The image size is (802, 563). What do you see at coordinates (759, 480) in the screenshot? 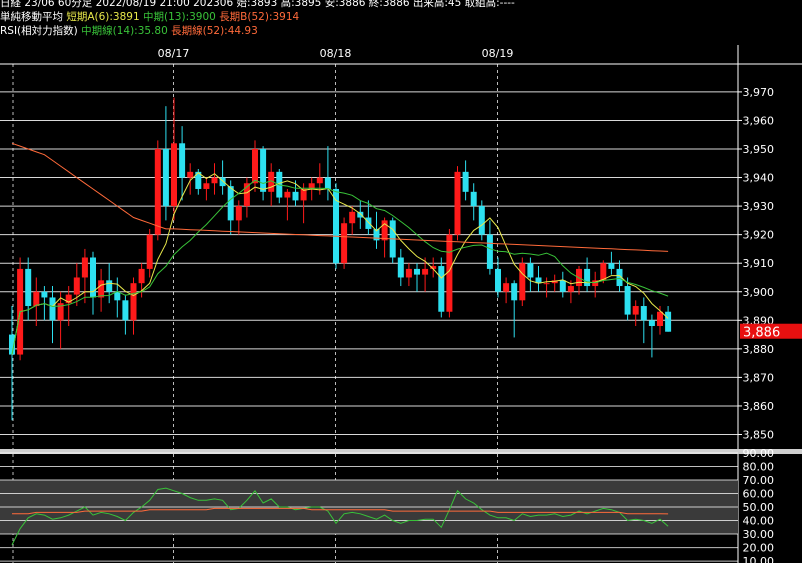
I see `rsi-tick-label: 70.00` at bounding box center [759, 480].